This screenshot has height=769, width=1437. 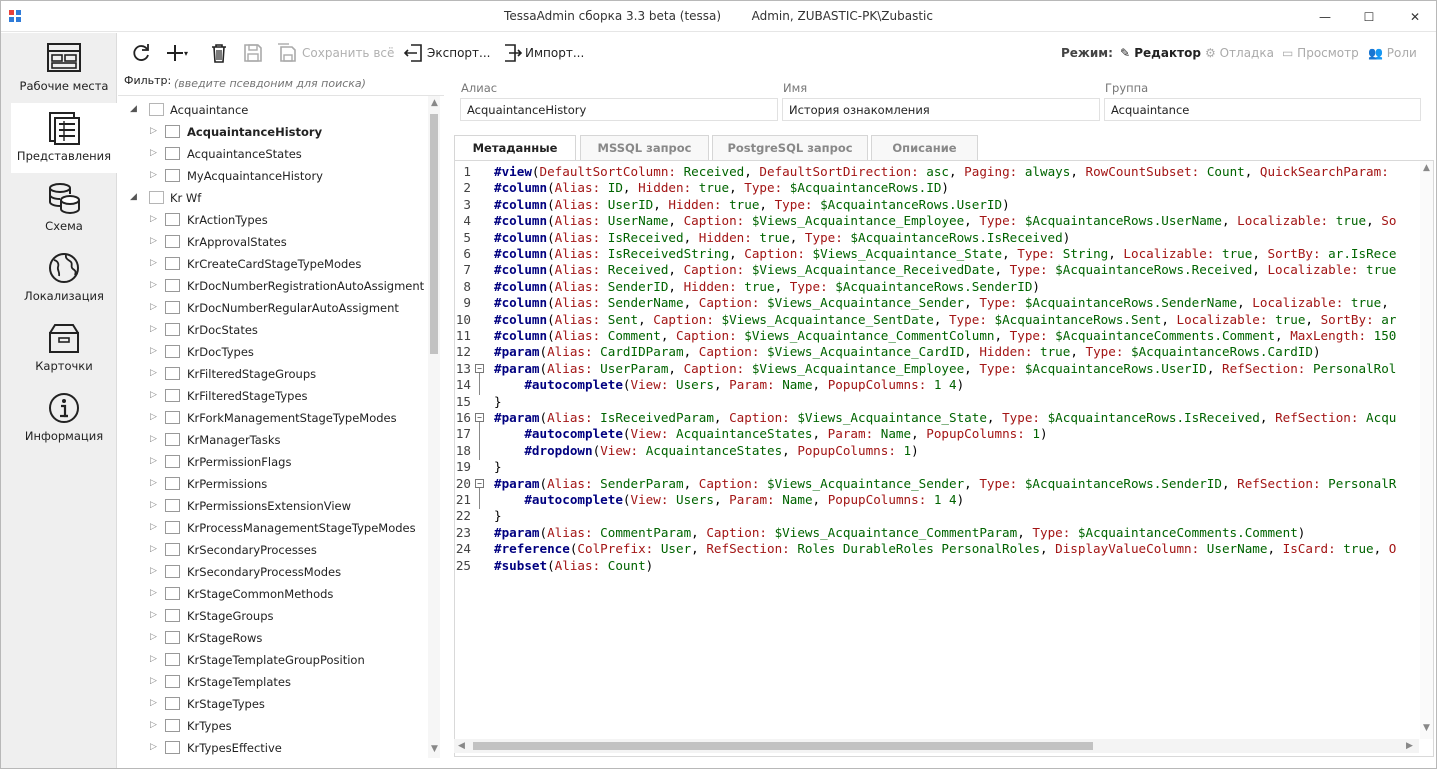 I want to click on tree-item: ▷ KrForkManagementStageTypeModes, so click(x=271, y=418).